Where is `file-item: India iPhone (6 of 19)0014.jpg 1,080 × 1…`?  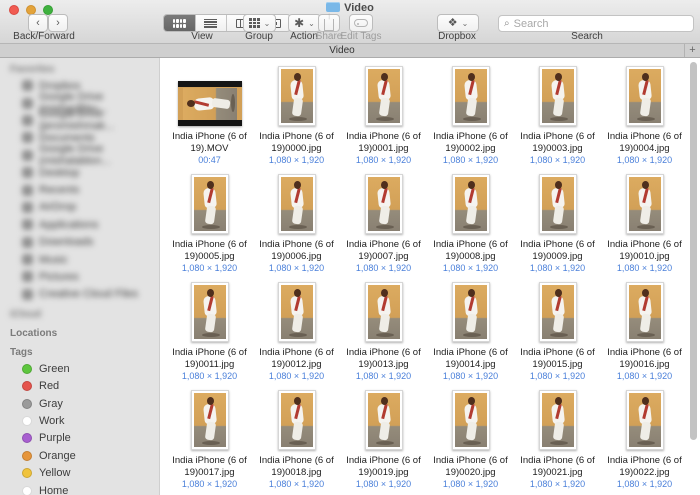 file-item: India iPhone (6 of 19)0014.jpg 1,080 × 1… is located at coordinates (470, 332).